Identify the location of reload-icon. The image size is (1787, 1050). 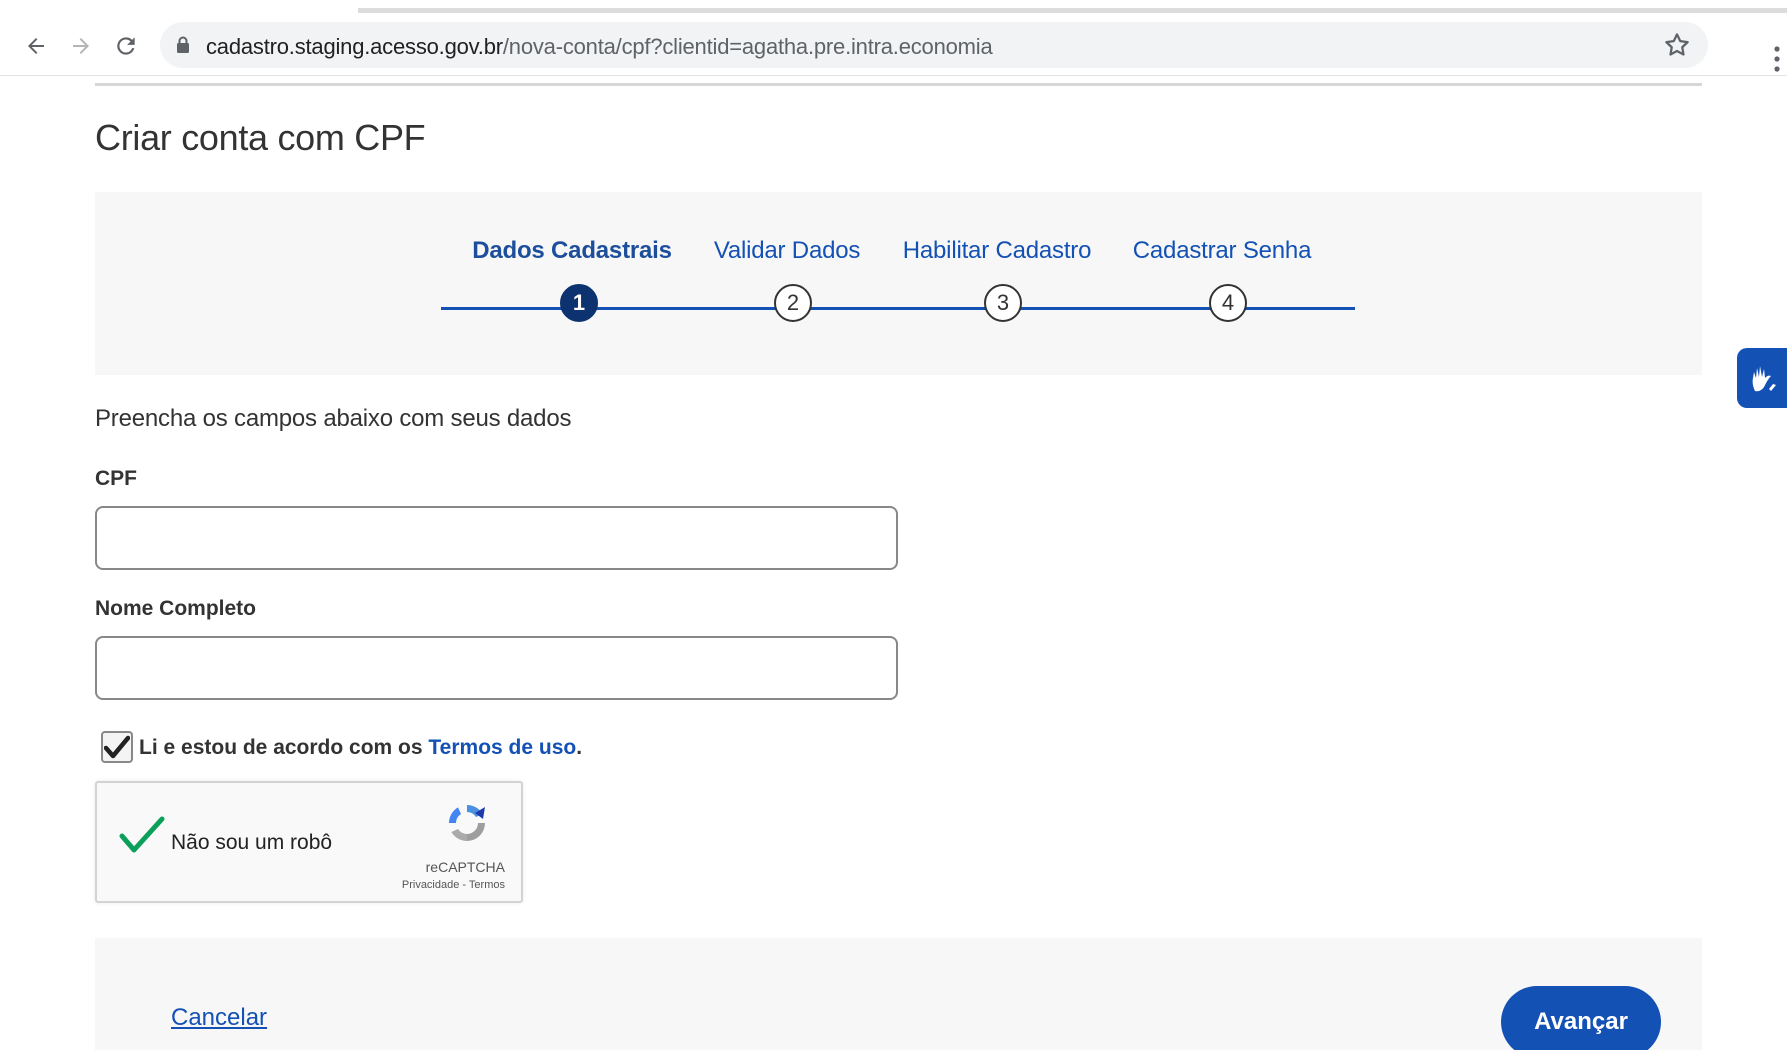
(126, 46).